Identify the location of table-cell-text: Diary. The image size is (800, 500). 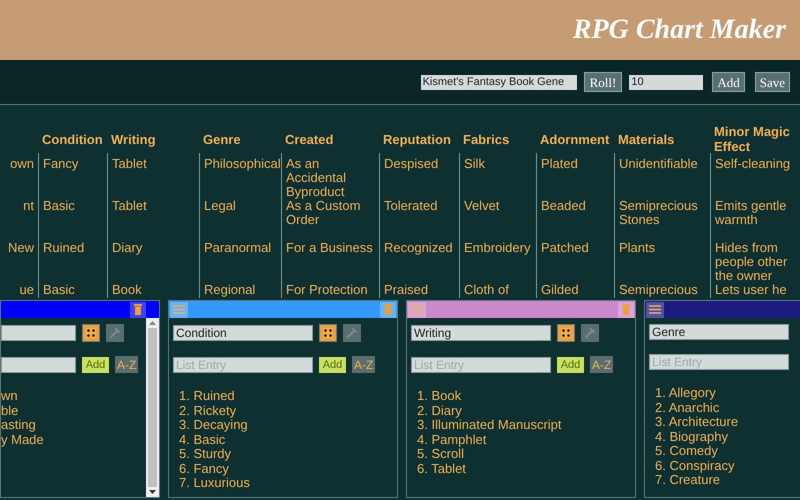
(128, 248).